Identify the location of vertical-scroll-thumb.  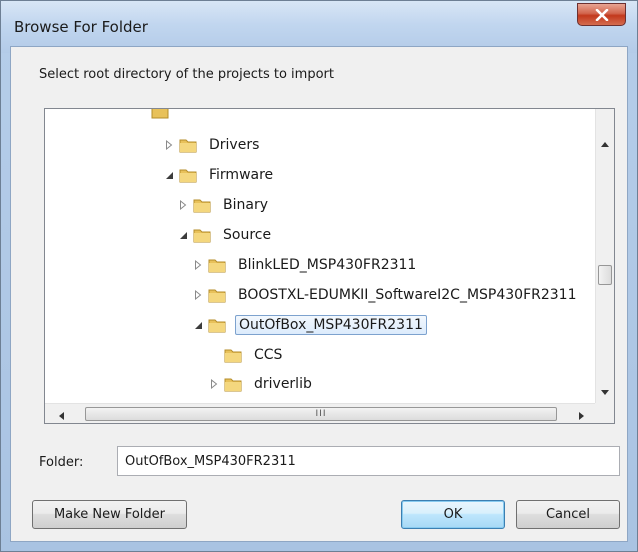
(605, 275).